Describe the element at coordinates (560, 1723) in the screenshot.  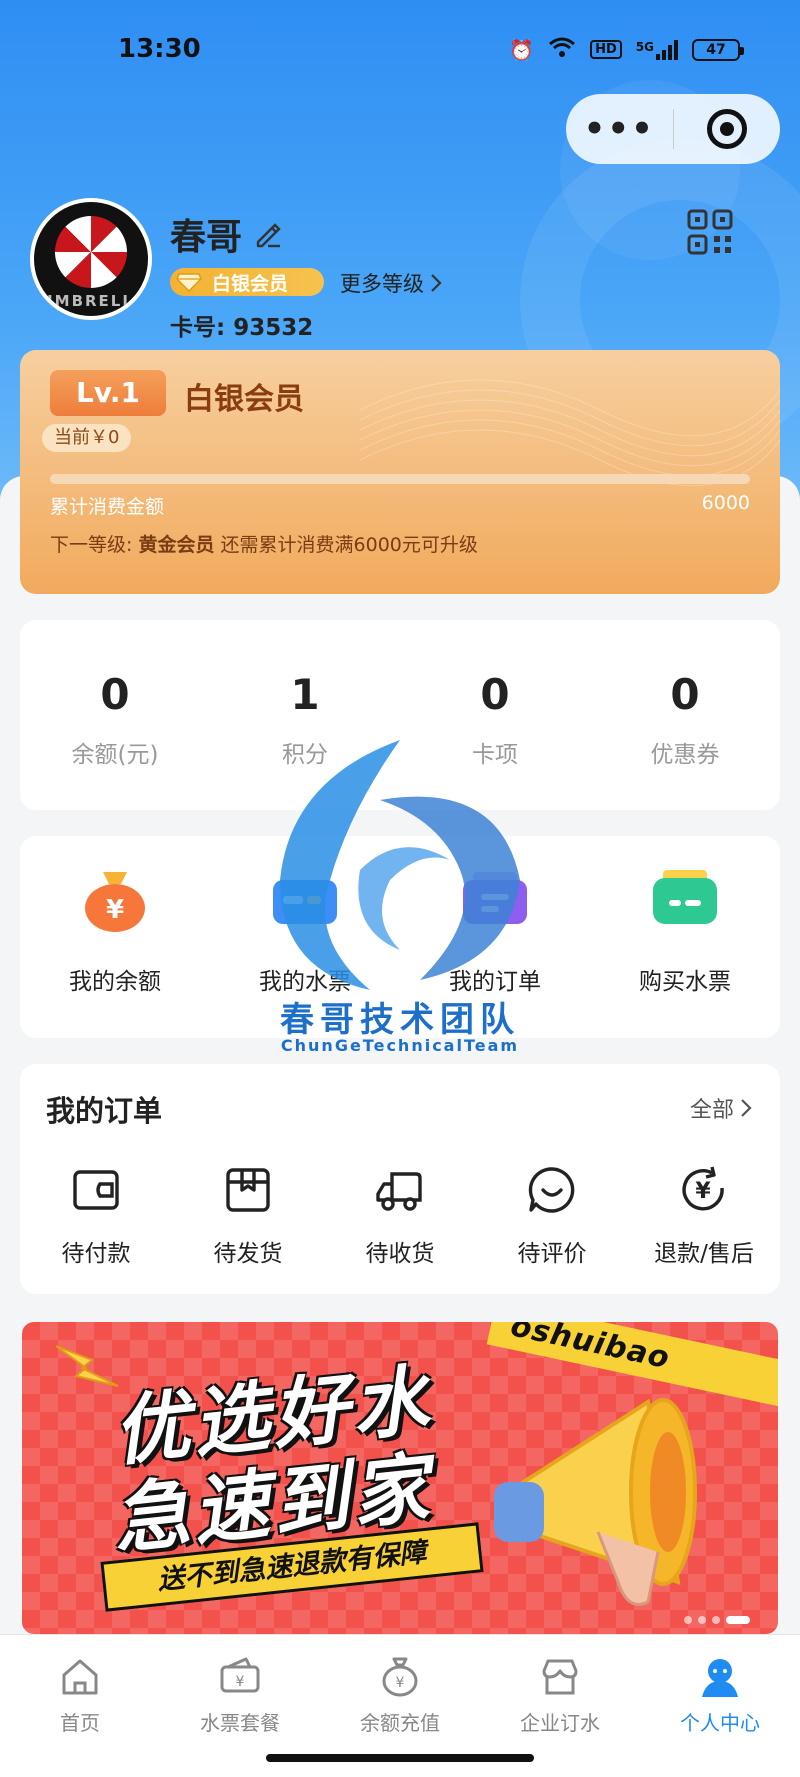
I see `tab-label: 企业订水` at that location.